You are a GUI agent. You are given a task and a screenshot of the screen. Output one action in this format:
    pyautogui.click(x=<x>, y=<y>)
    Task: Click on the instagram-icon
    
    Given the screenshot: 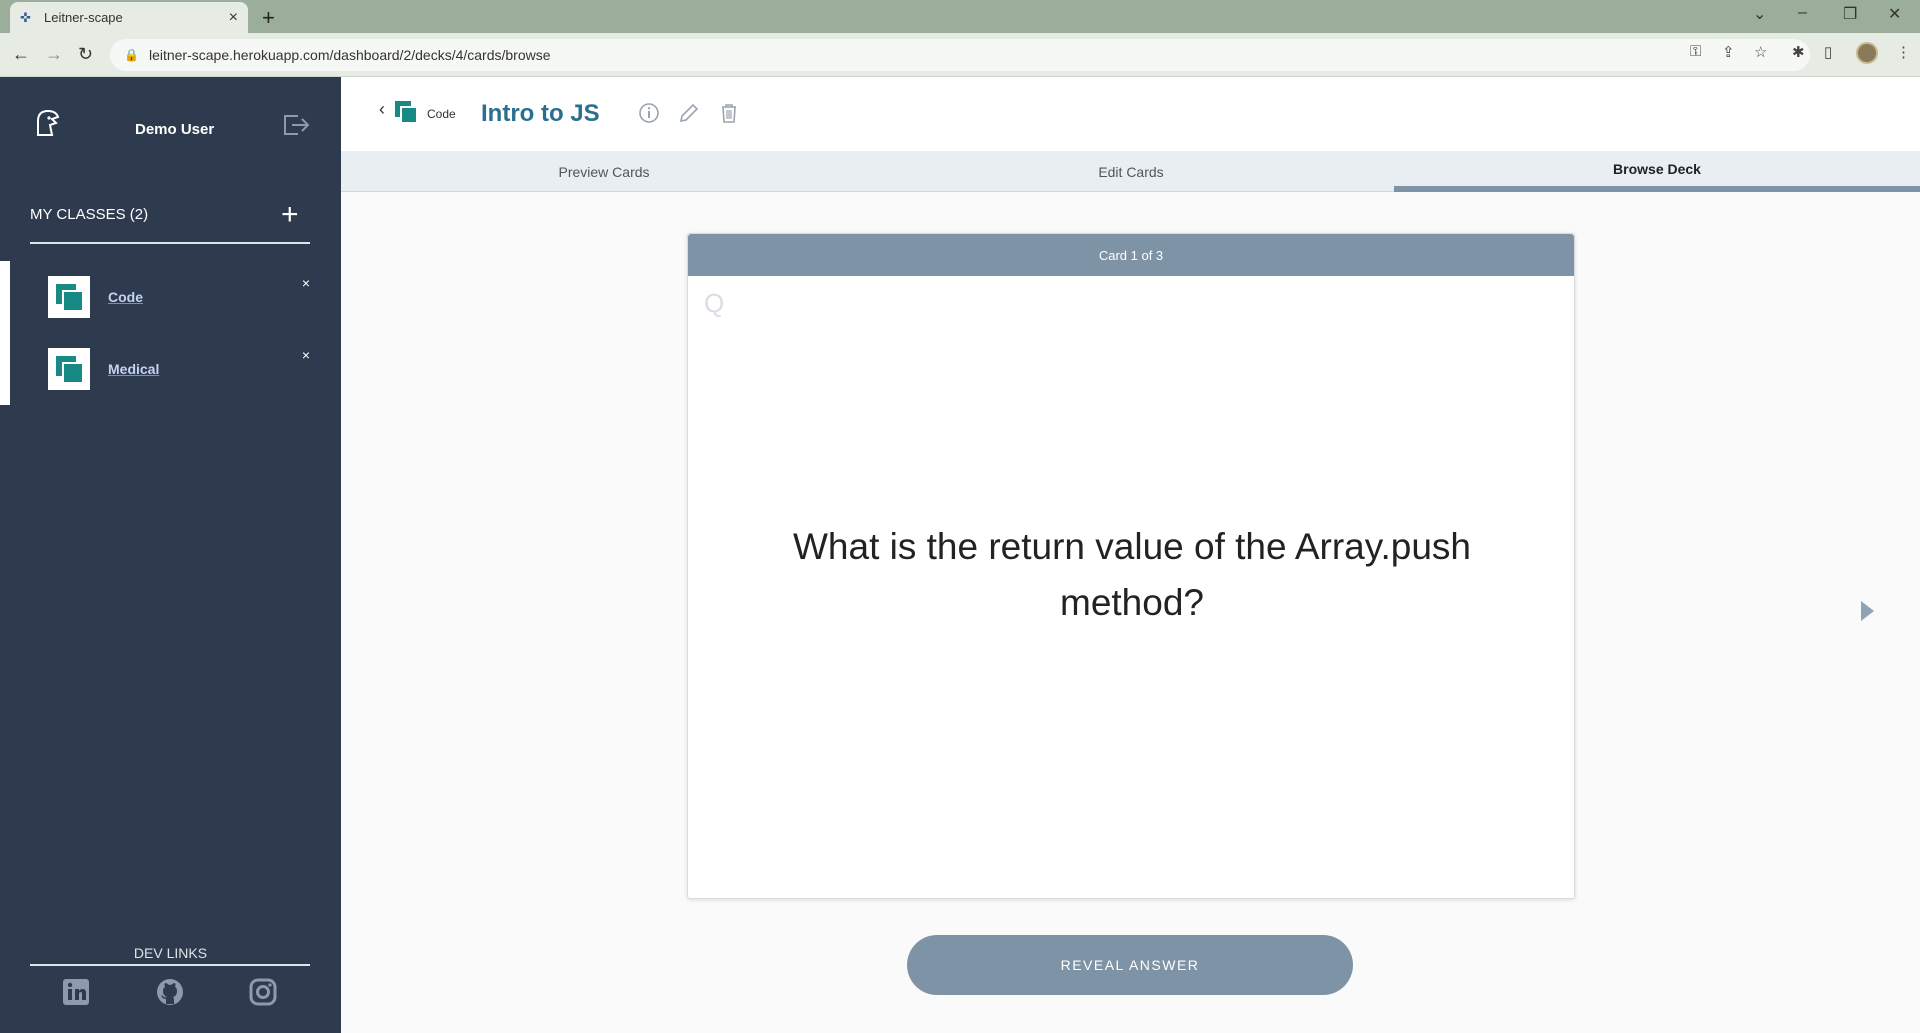 What is the action you would take?
    pyautogui.click(x=263, y=992)
    